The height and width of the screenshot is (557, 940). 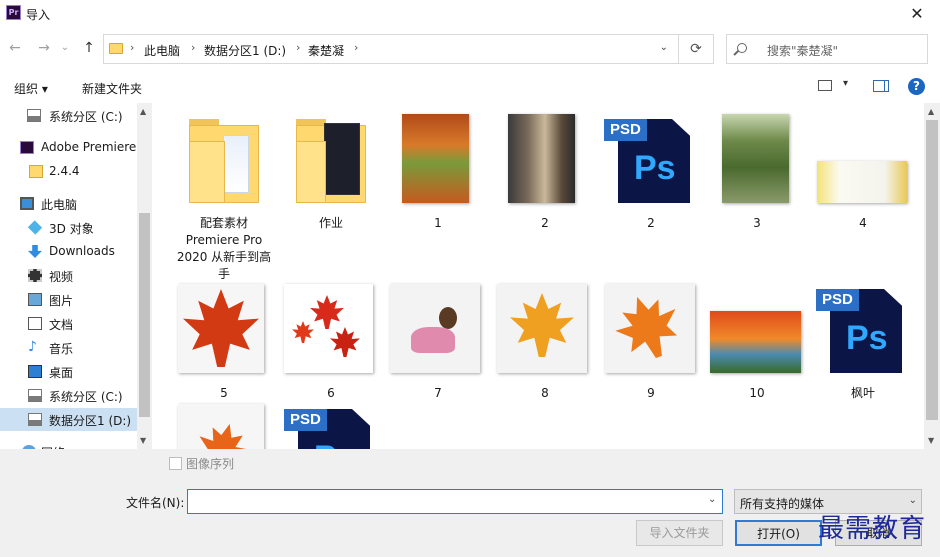 I want to click on file-item: 9, so click(x=651, y=346).